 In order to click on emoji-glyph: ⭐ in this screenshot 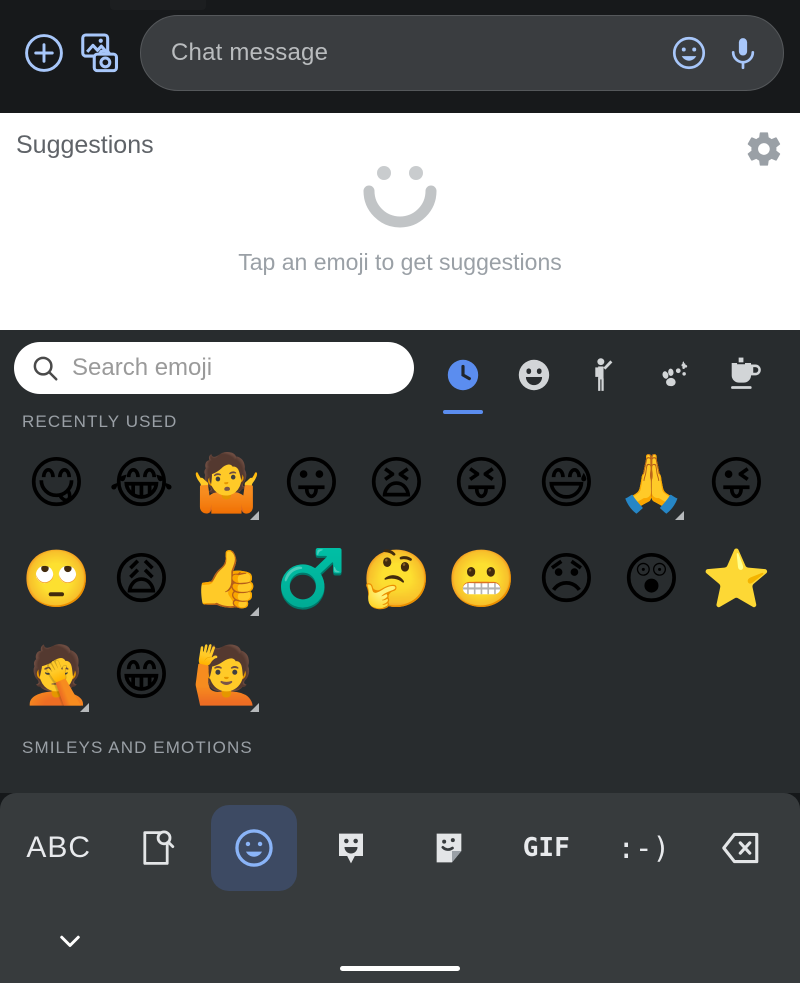, I will do `click(736, 579)`.